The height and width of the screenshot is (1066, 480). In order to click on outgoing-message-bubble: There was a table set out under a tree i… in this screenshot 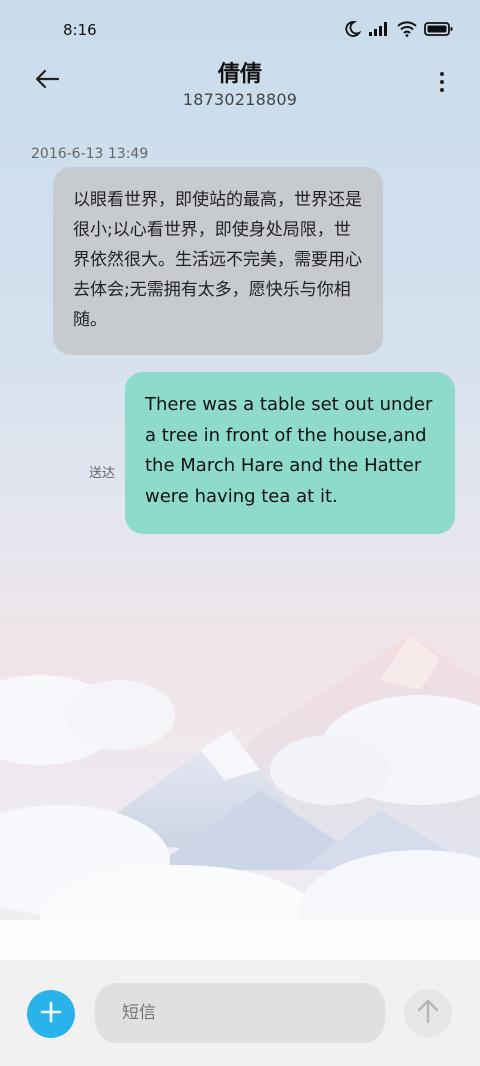, I will do `click(290, 453)`.